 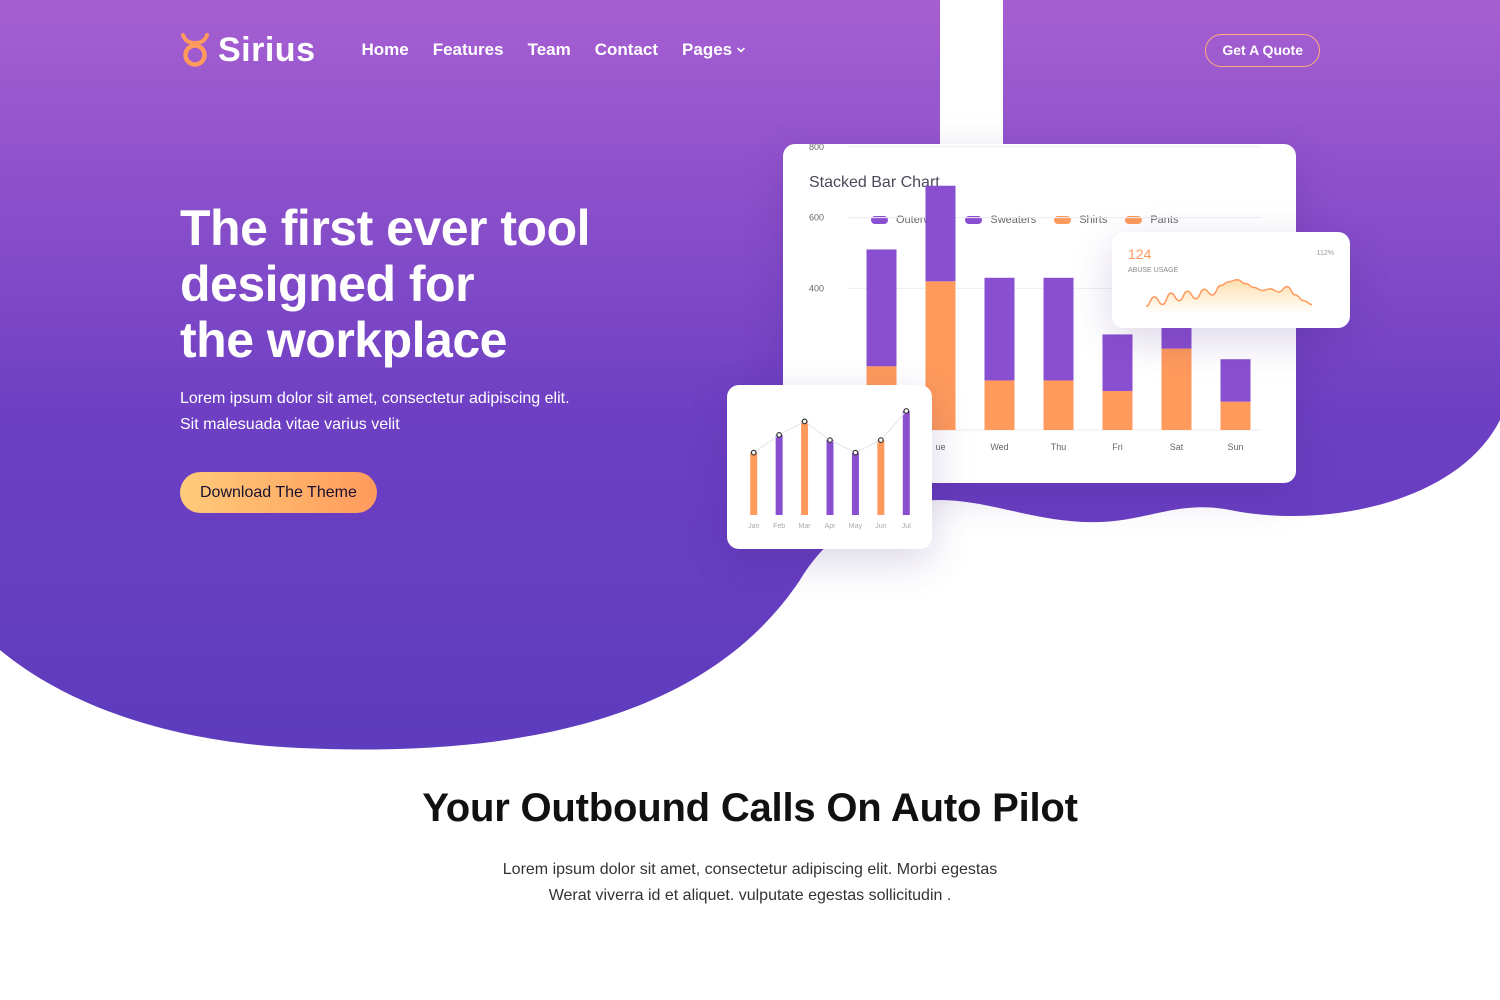 I want to click on main-menu: Home Features Team Contact Pages, so click(x=553, y=50).